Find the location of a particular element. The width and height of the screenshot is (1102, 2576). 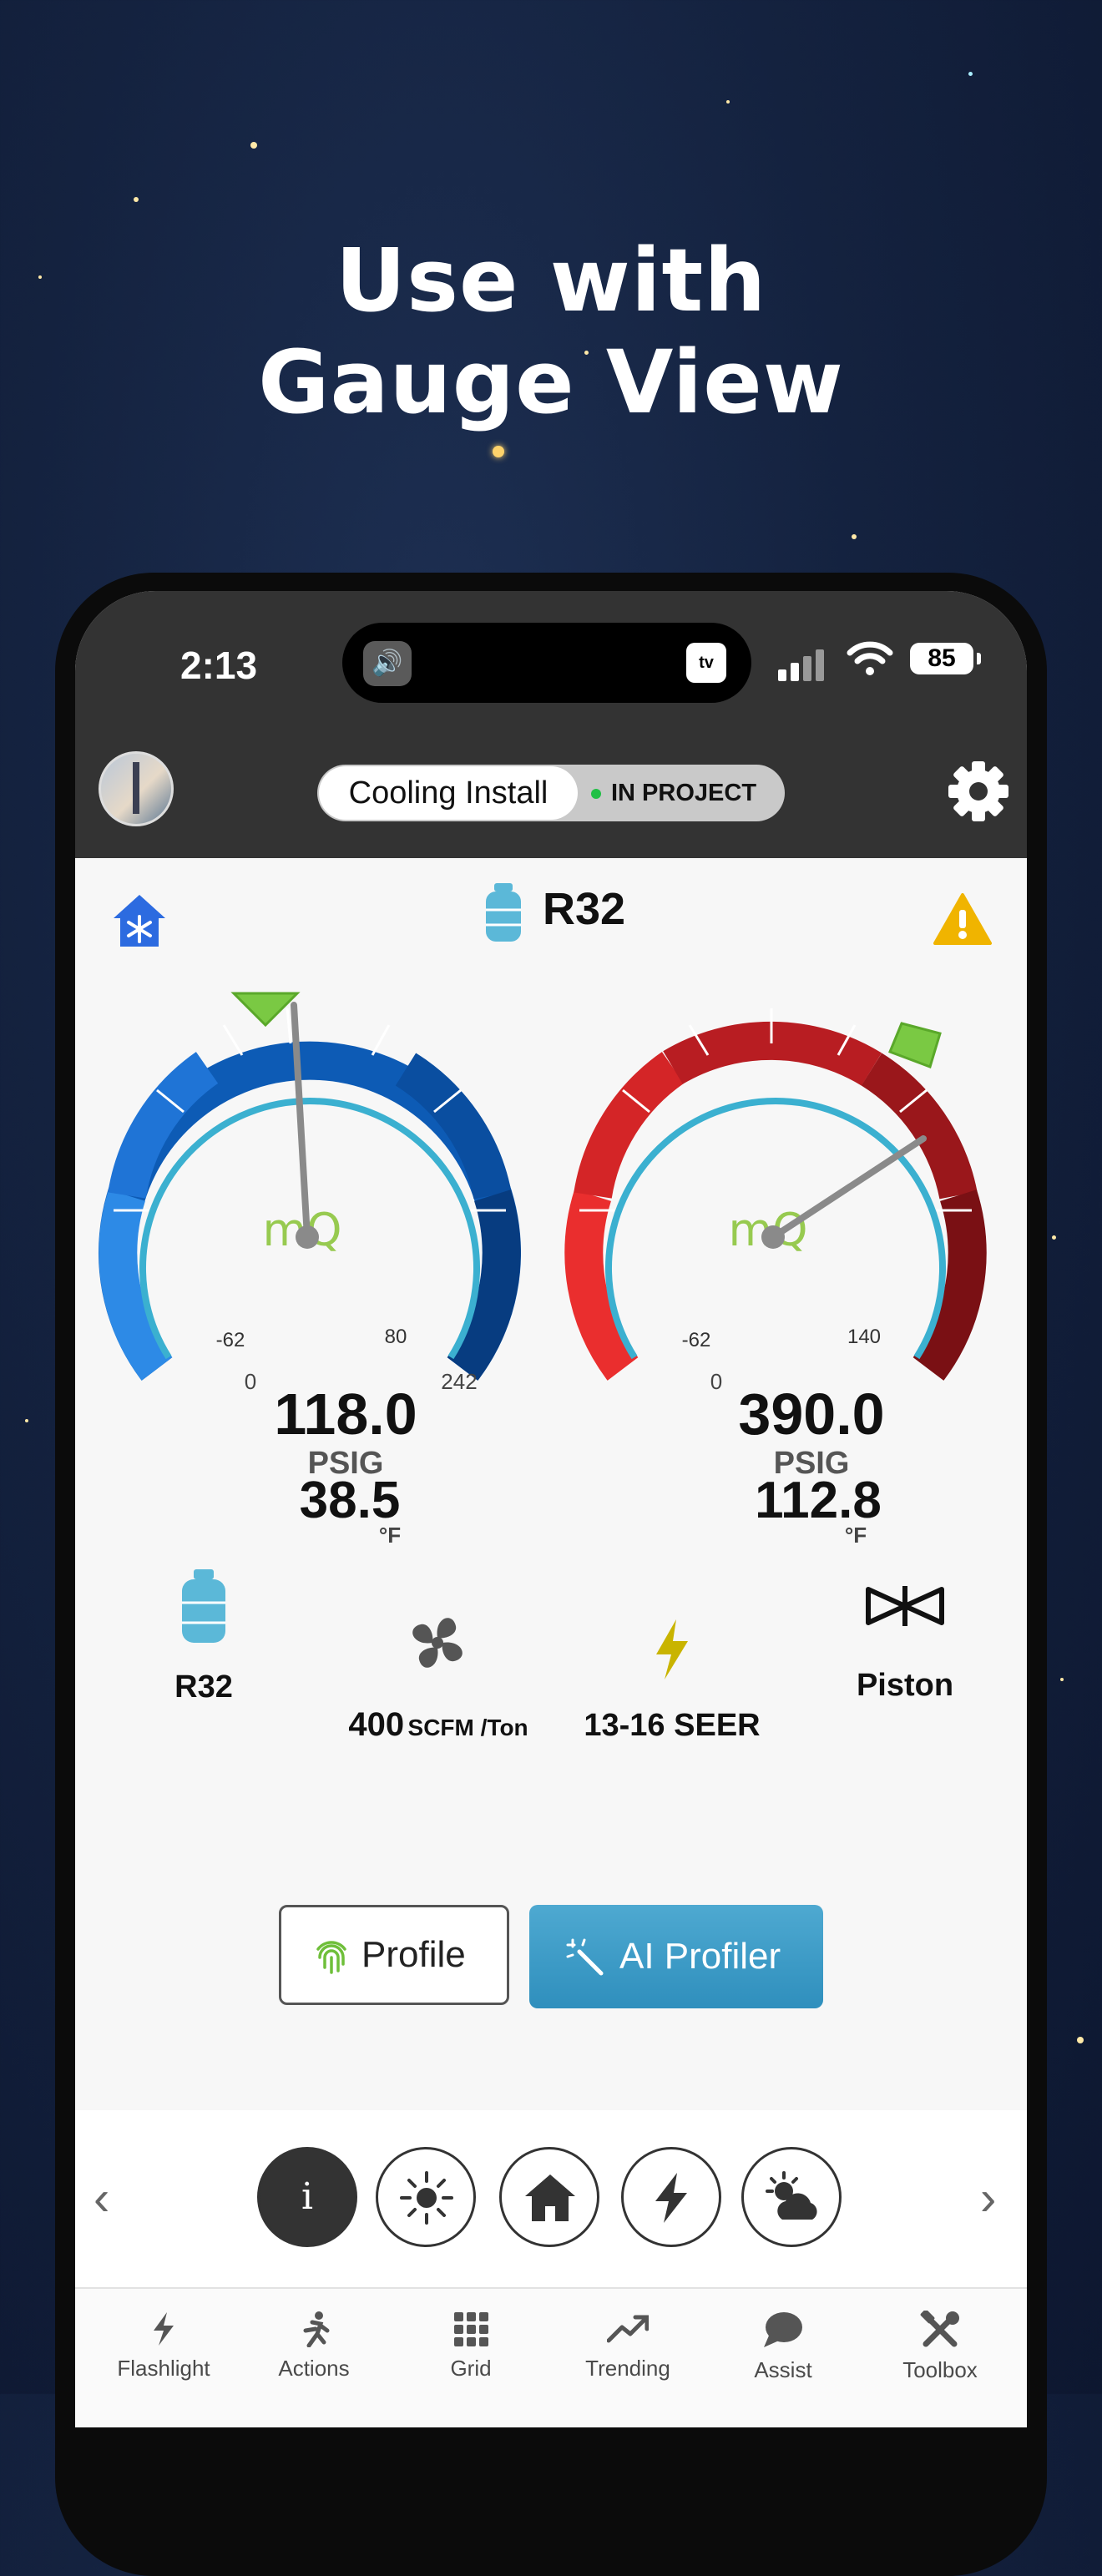

grid-icon is located at coordinates (471, 2329).